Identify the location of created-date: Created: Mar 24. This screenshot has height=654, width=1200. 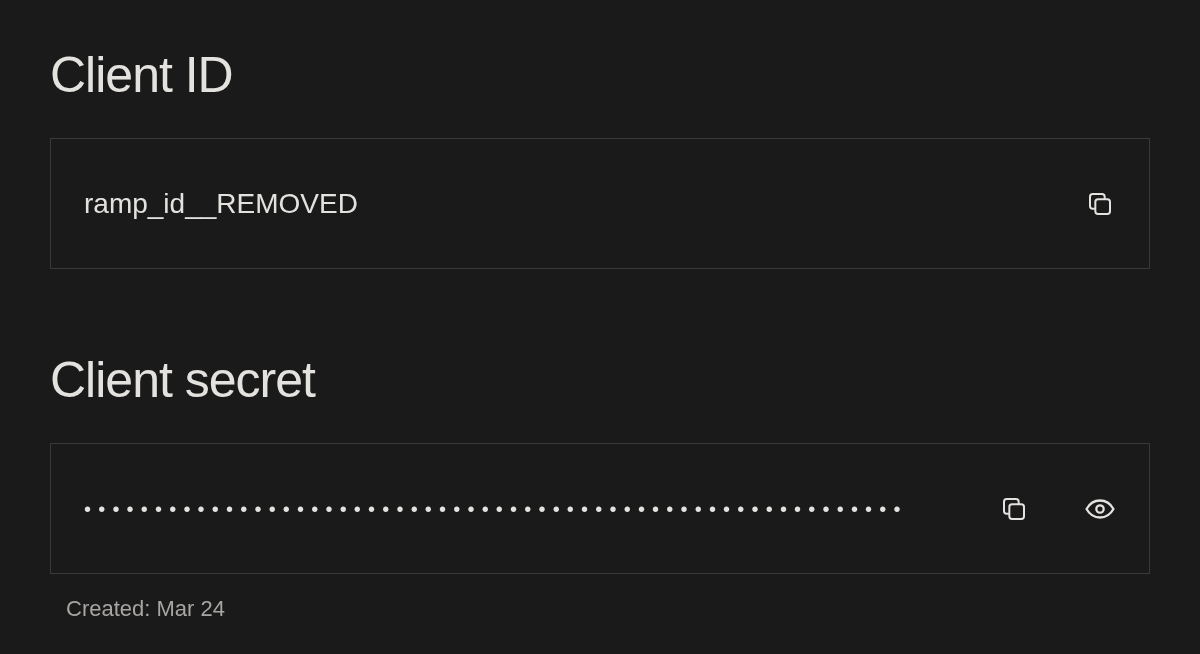
(145, 609).